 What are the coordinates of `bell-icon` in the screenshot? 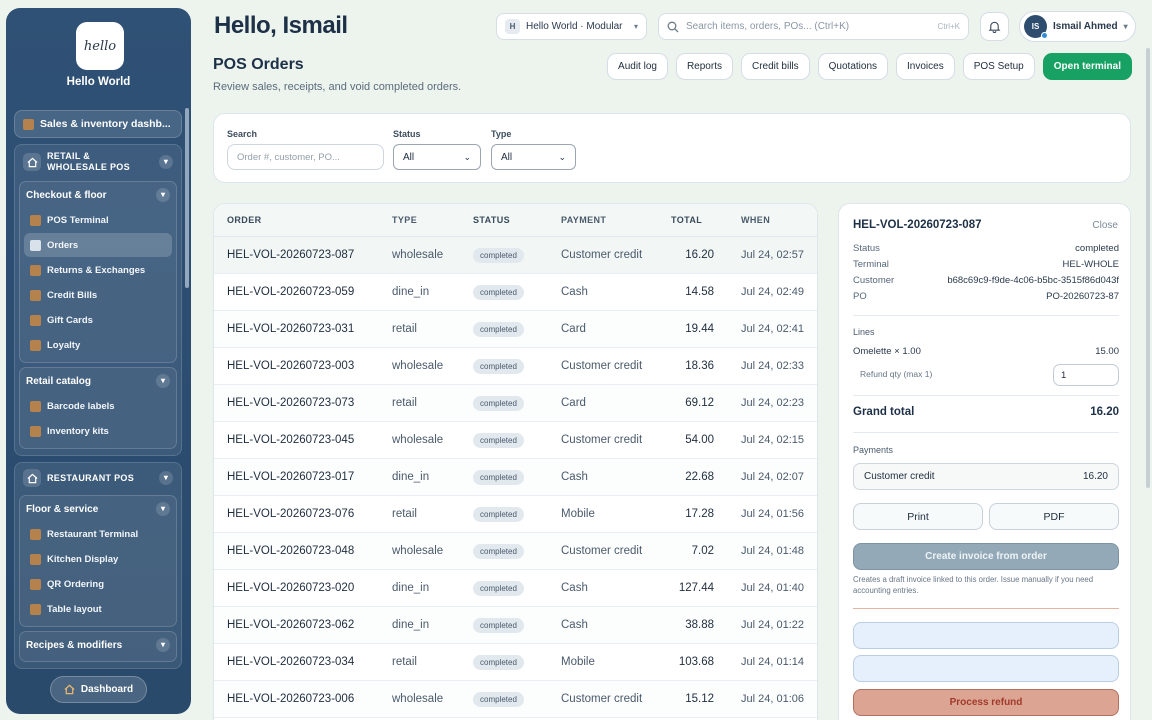 It's located at (994, 27).